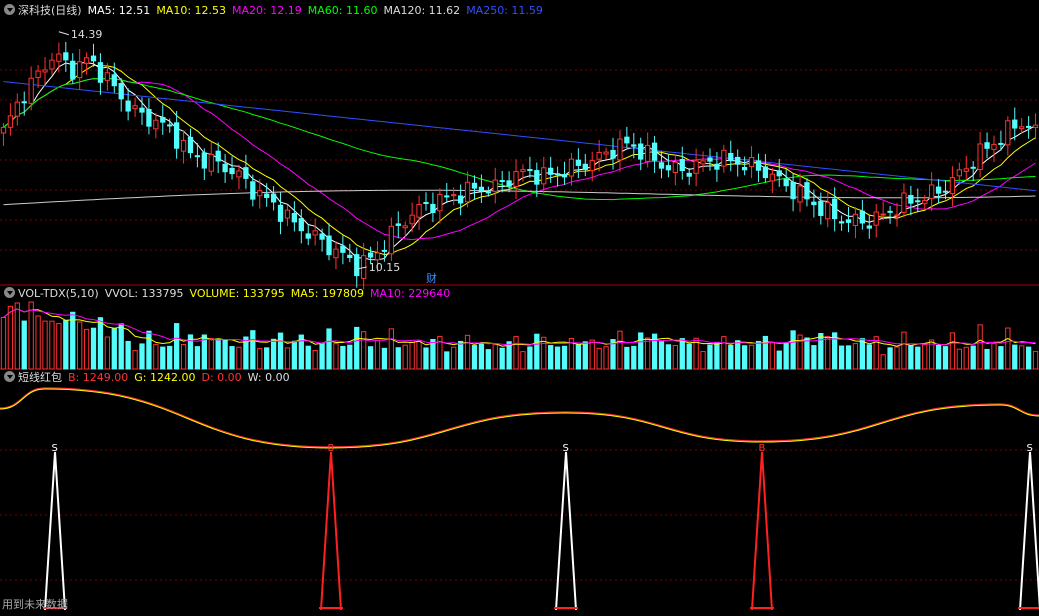 The height and width of the screenshot is (616, 1039). Describe the element at coordinates (504, 10) in the screenshot. I see `ma-legend-5: MA250: 11.59` at that location.